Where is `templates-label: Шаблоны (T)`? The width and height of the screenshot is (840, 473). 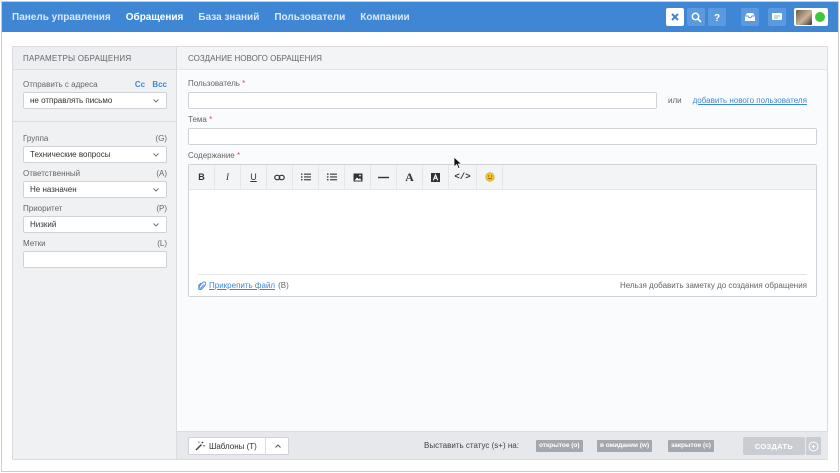
templates-label: Шаблоны (T) is located at coordinates (233, 446).